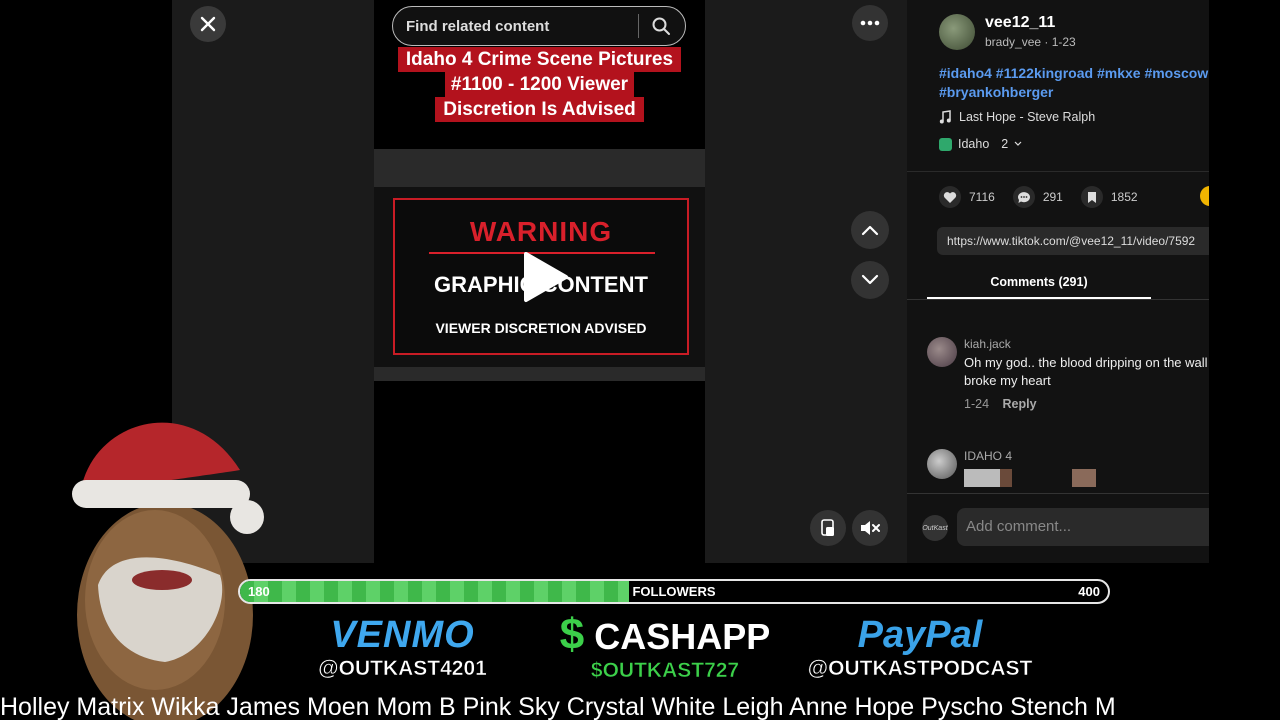  What do you see at coordinates (682, 636) in the screenshot?
I see `cashapp-brand: CASHAPP` at bounding box center [682, 636].